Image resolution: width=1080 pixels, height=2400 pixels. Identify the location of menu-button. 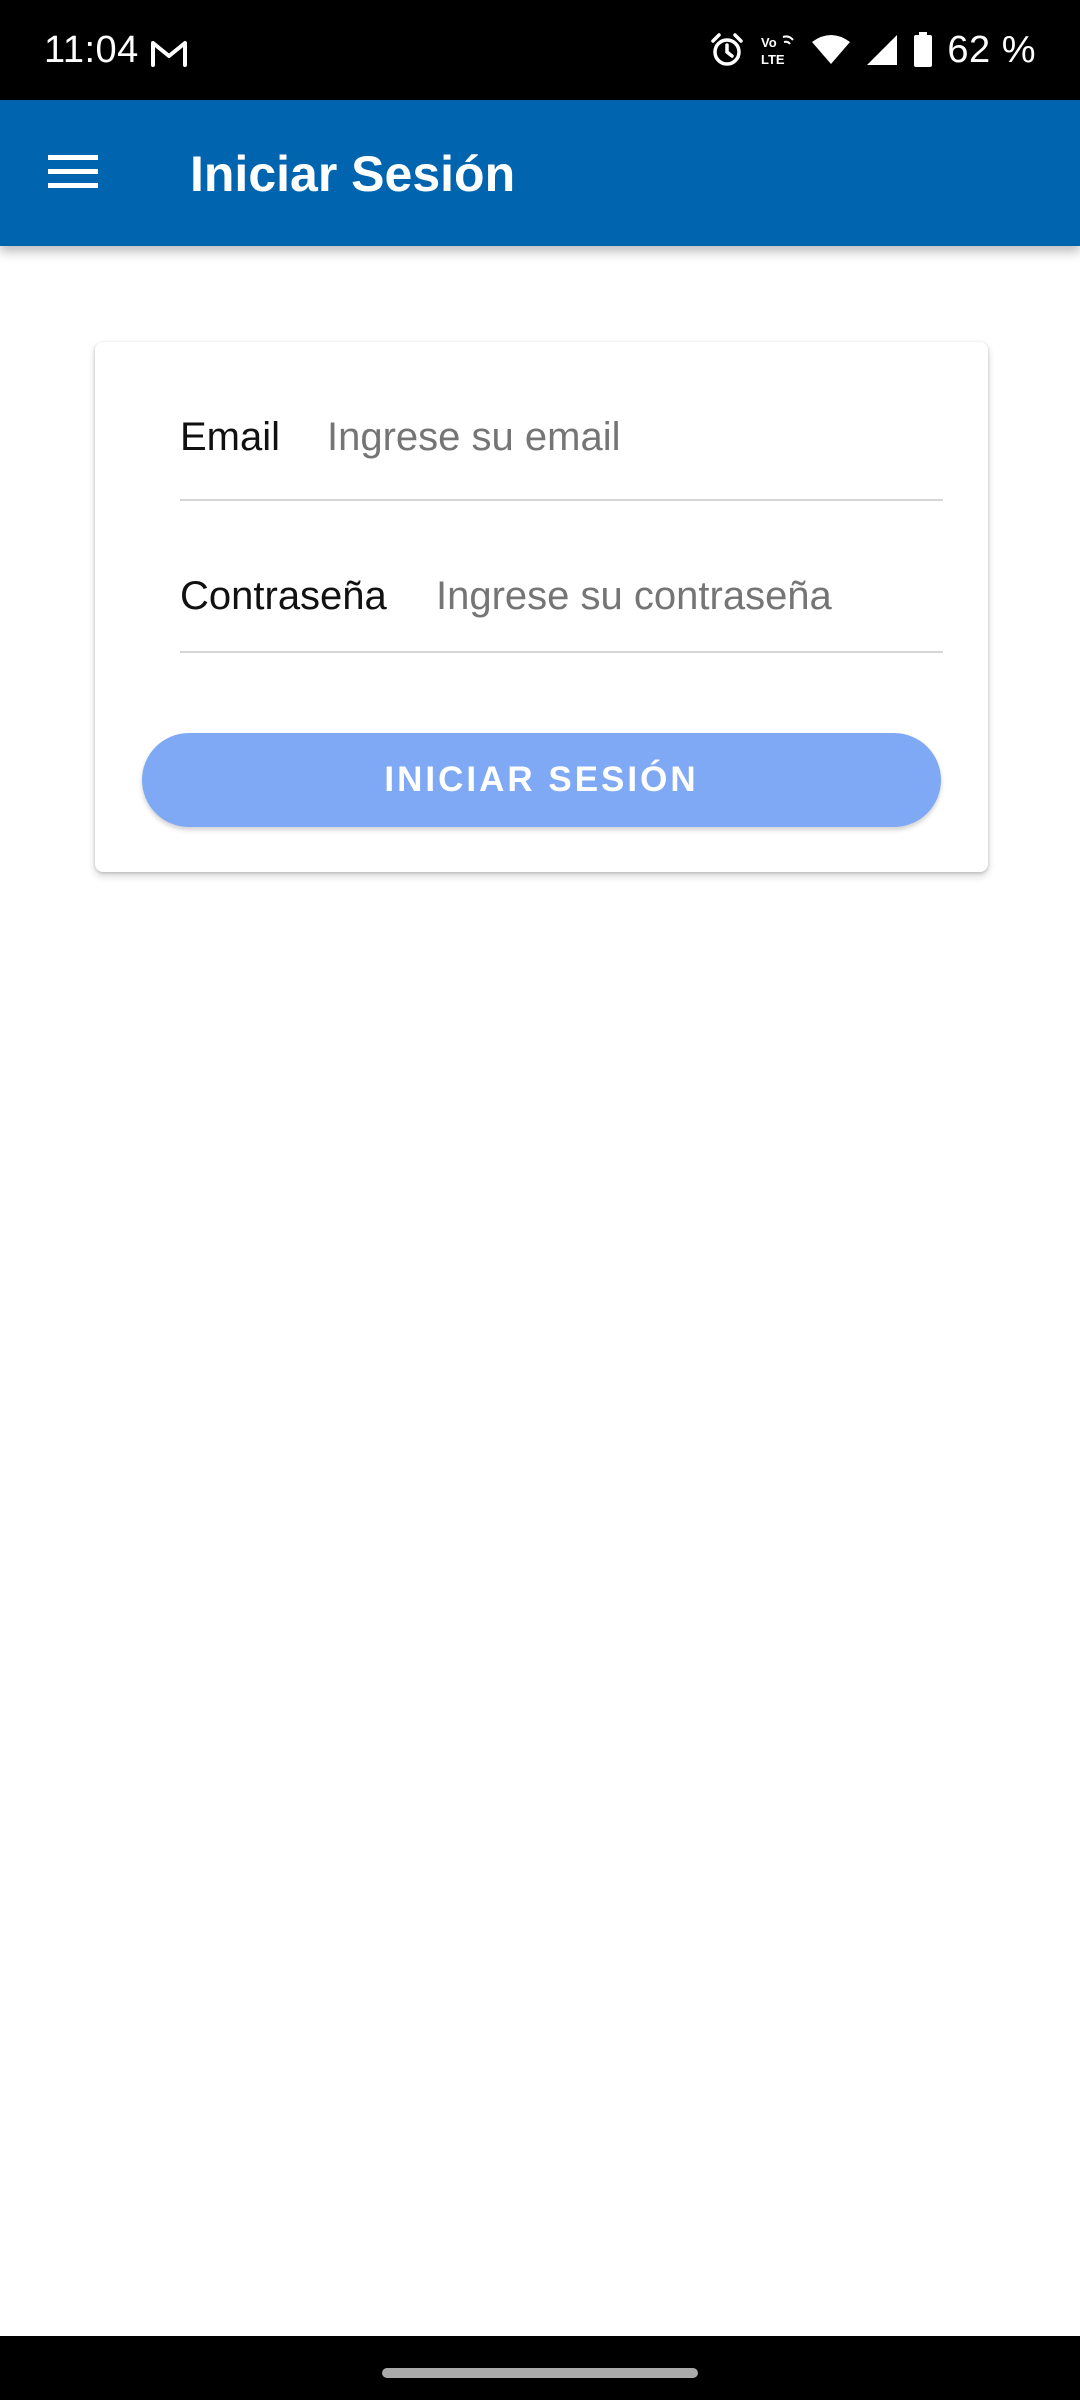
(73, 173).